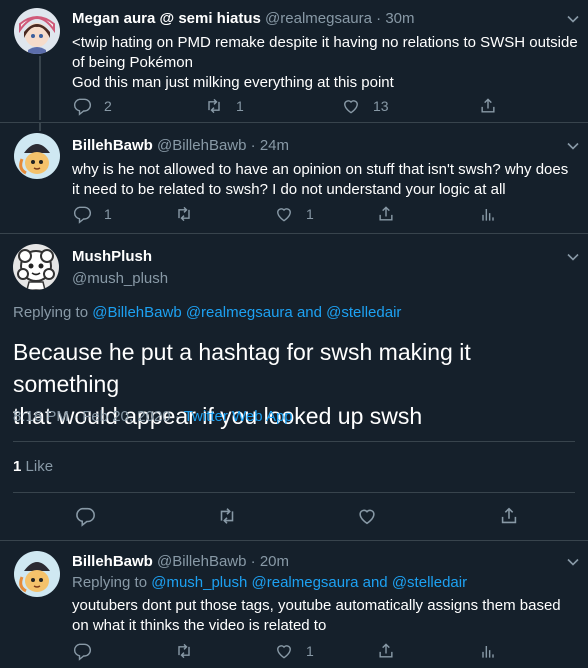 The height and width of the screenshot is (668, 588). I want to click on tweet-meta: 8:16 PM · Feb 20, 2020 · Twitter Web App, so click(153, 416).